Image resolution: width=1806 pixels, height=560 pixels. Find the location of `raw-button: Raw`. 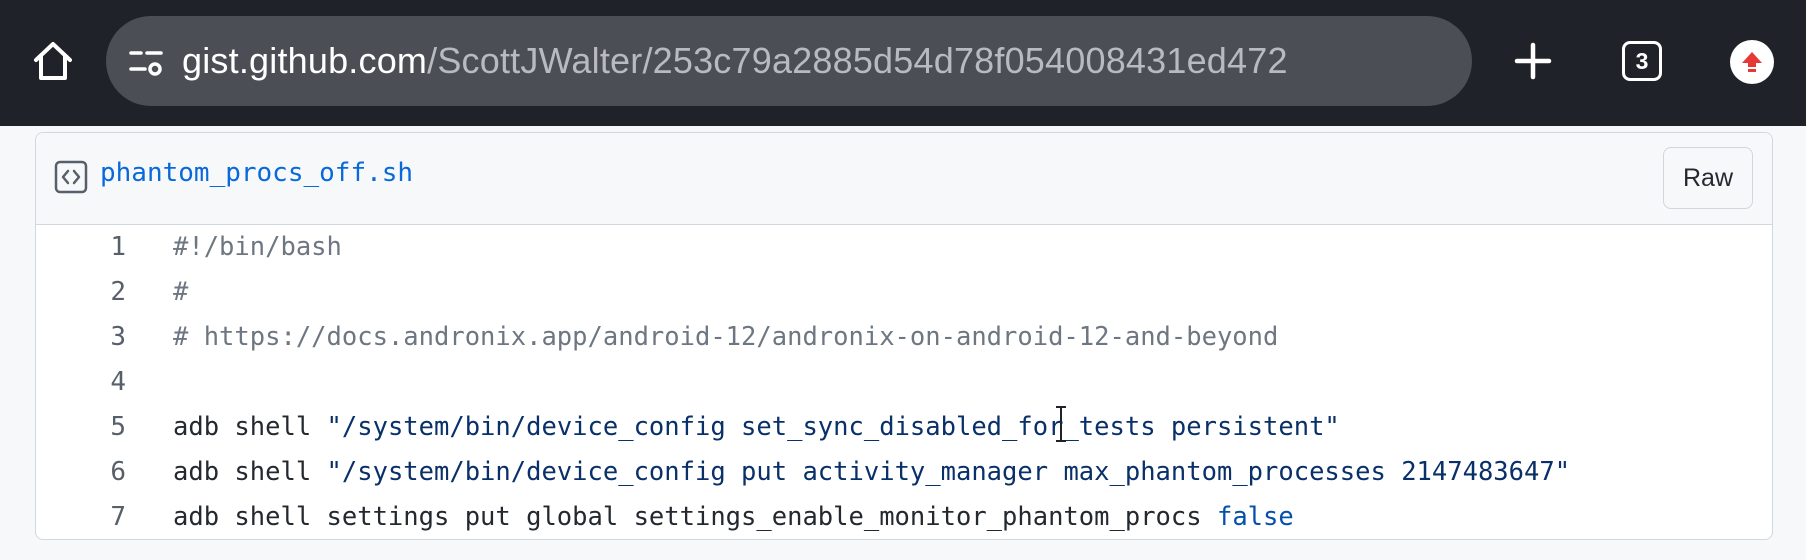

raw-button: Raw is located at coordinates (1708, 178).